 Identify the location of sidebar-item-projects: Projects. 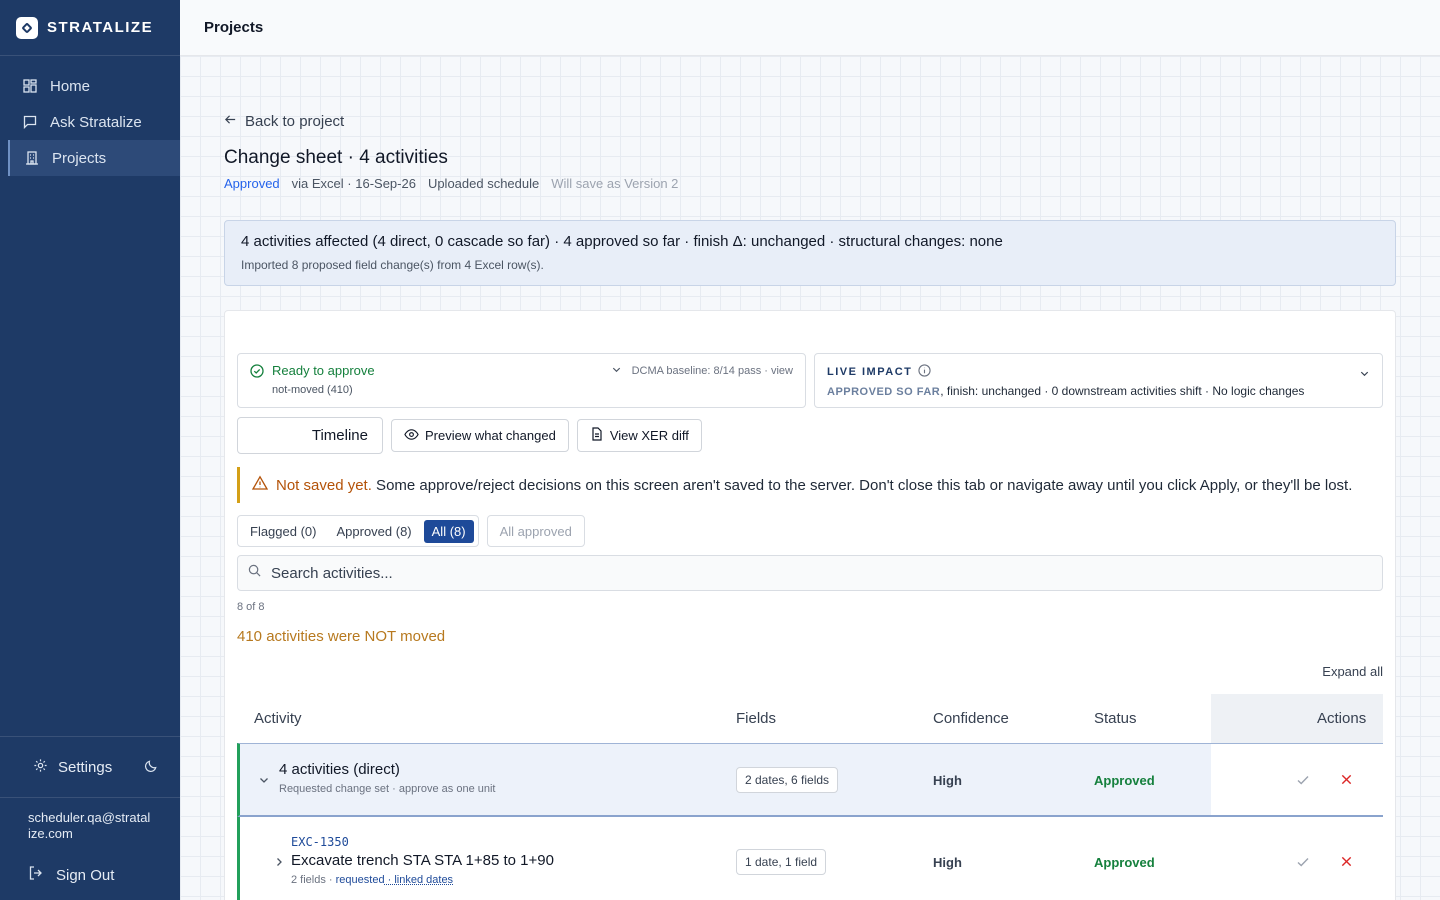
(94, 158).